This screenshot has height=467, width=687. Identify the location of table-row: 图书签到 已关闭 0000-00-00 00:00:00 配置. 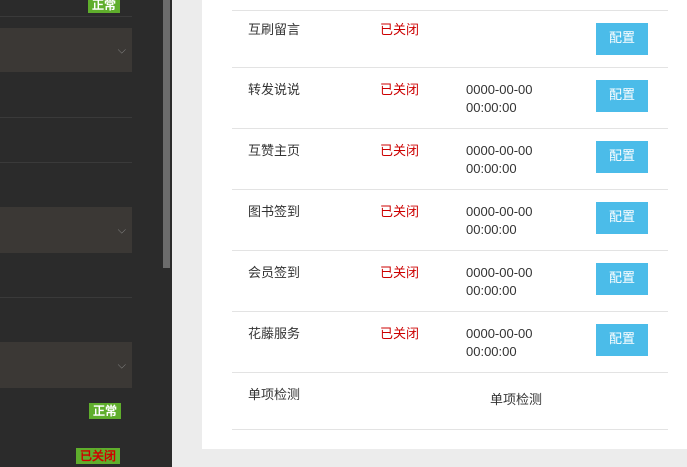
(450, 220).